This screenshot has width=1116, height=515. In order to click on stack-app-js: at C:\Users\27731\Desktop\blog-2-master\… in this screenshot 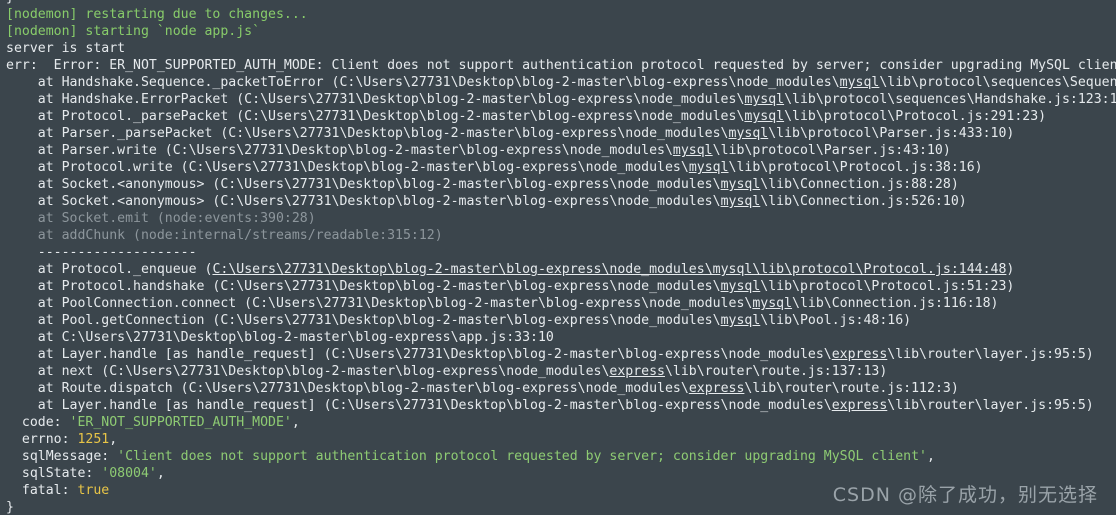, I will do `click(280, 337)`.